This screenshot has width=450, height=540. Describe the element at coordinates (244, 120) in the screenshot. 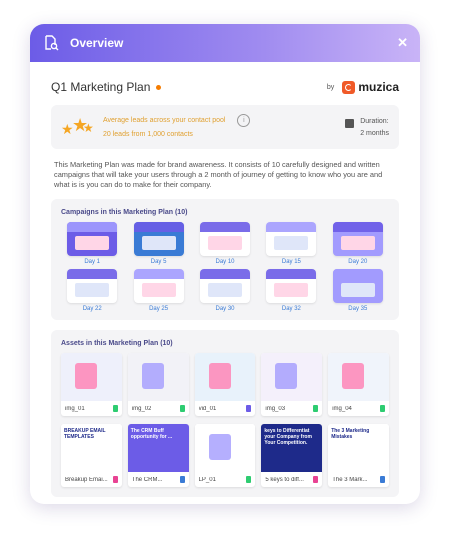

I see `info-icon: i` at that location.